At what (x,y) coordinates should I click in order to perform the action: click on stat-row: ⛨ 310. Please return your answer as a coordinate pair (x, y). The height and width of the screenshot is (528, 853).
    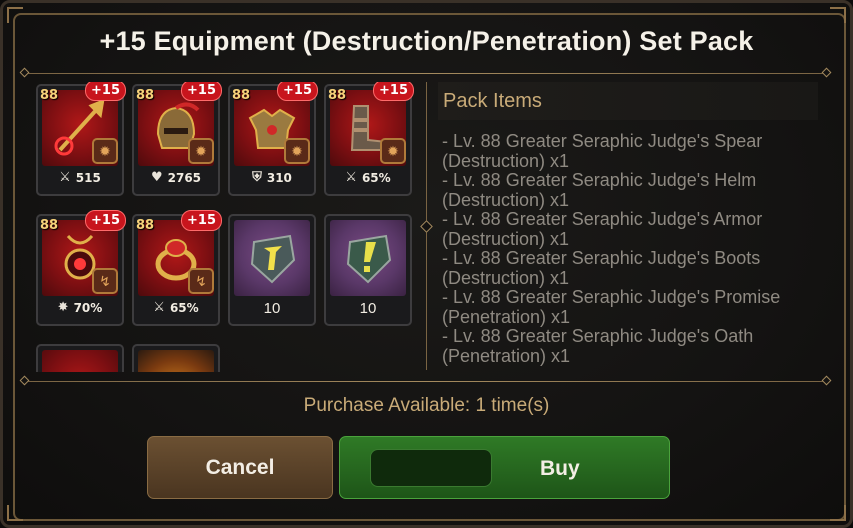
    Looking at the image, I should click on (272, 177).